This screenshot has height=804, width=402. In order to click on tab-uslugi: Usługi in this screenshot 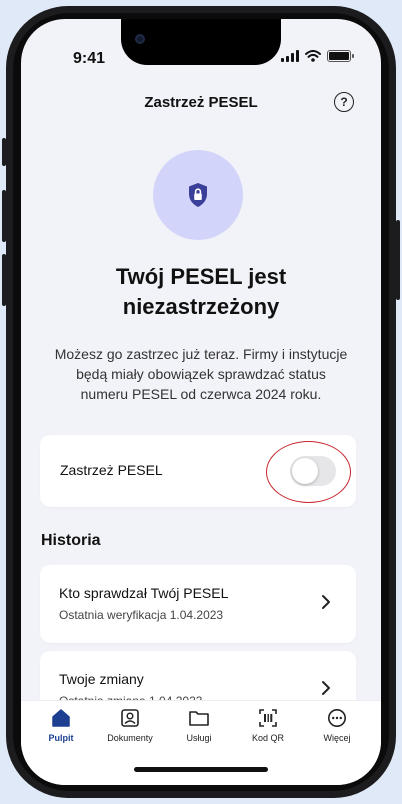, I will do `click(199, 725)`.